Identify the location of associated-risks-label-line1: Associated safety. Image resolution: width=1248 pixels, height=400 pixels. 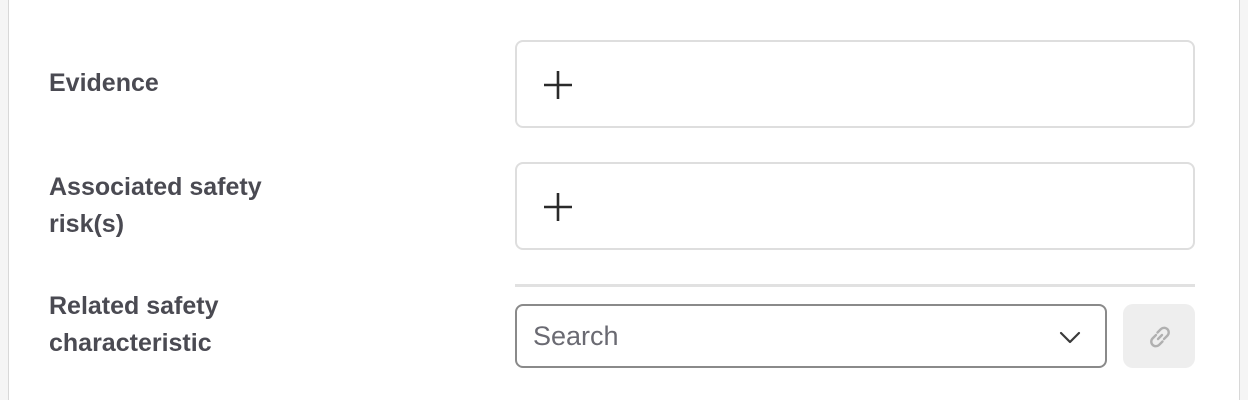
(155, 187).